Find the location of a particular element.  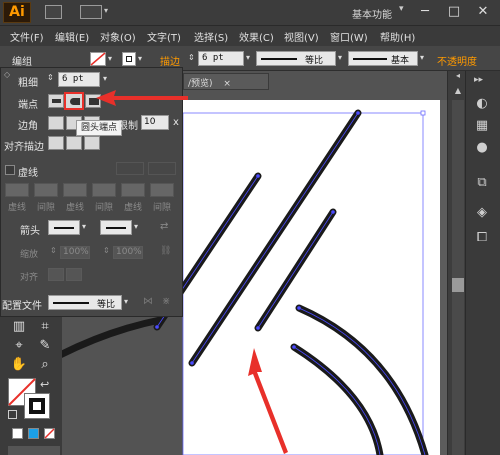

profile-label: 配置文件 is located at coordinates (22, 306).